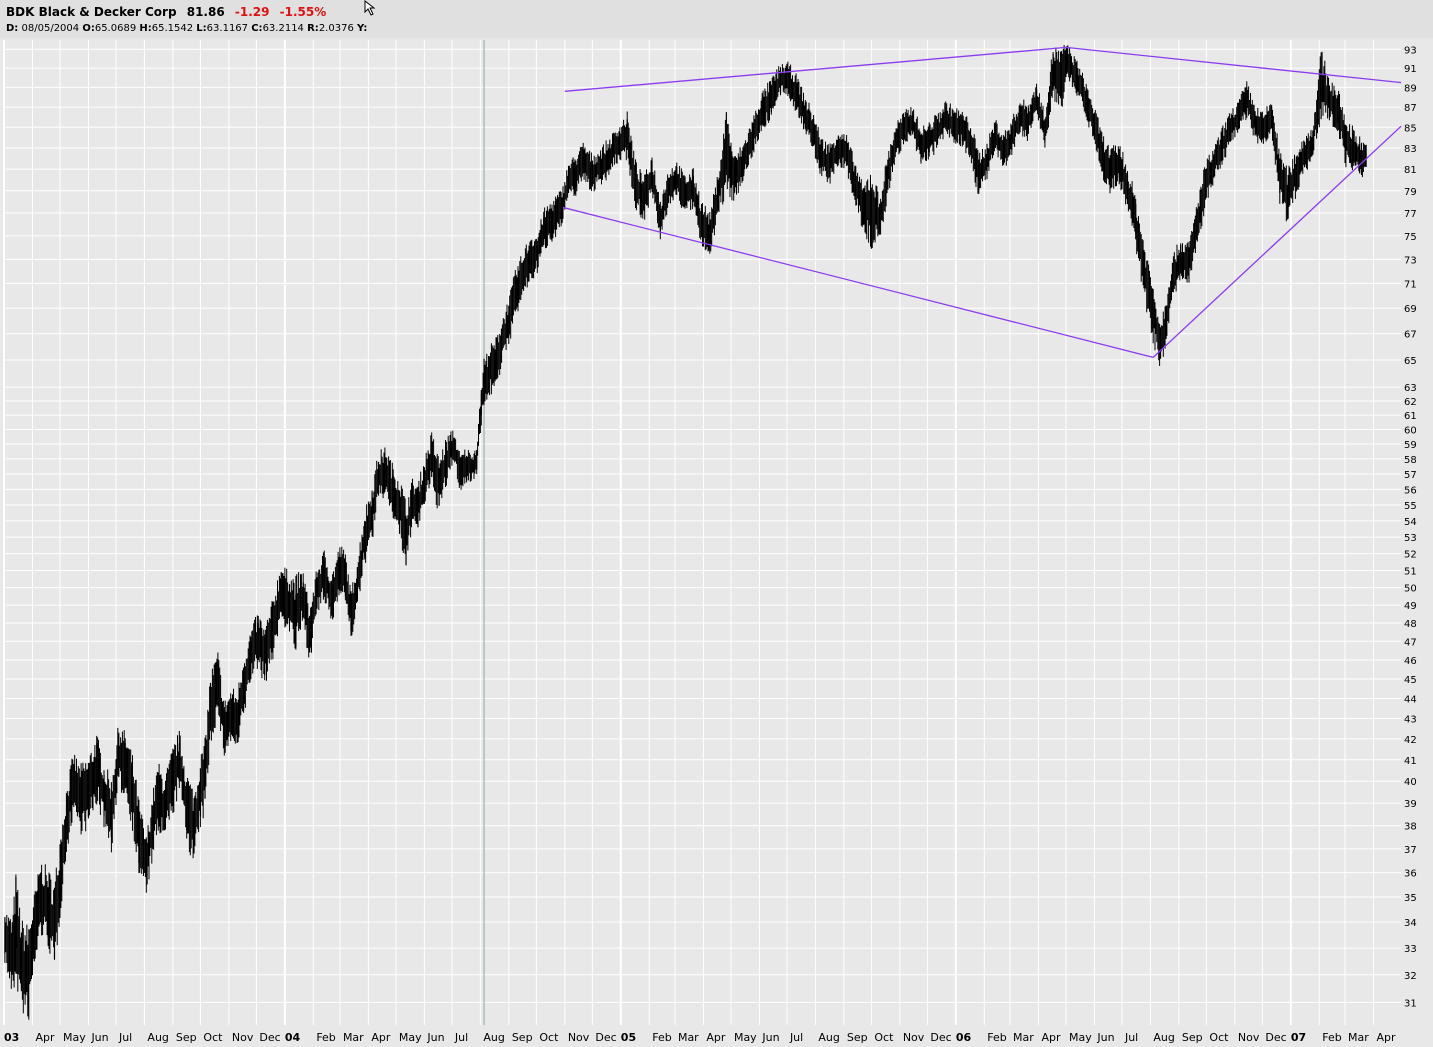  Describe the element at coordinates (1410, 214) in the screenshot. I see `y-tick-label: 77` at that location.